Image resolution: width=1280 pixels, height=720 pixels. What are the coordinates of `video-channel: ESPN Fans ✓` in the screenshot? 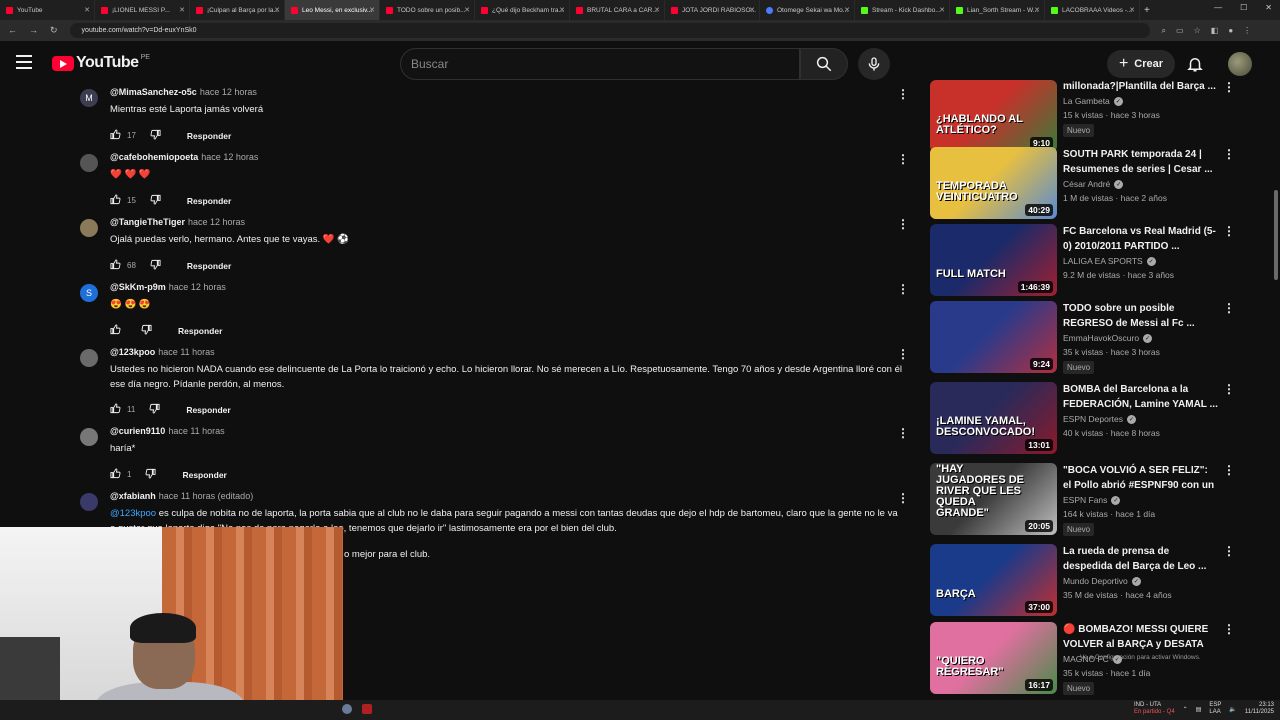 It's located at (1140, 500).